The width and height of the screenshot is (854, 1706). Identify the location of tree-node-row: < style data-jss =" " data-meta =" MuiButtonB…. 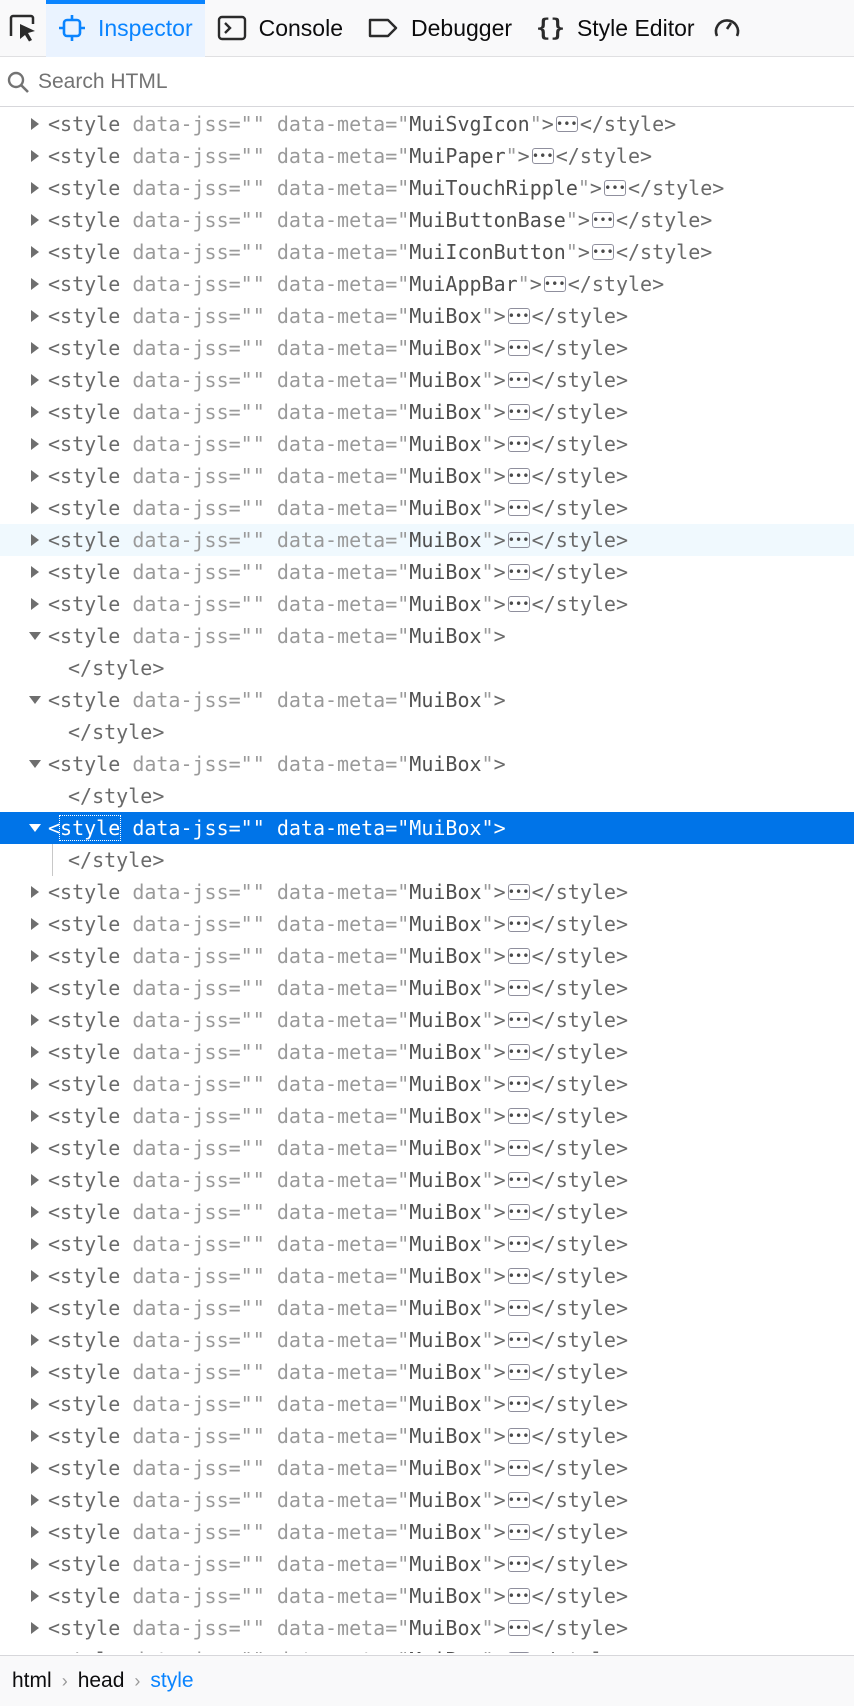
(427, 220).